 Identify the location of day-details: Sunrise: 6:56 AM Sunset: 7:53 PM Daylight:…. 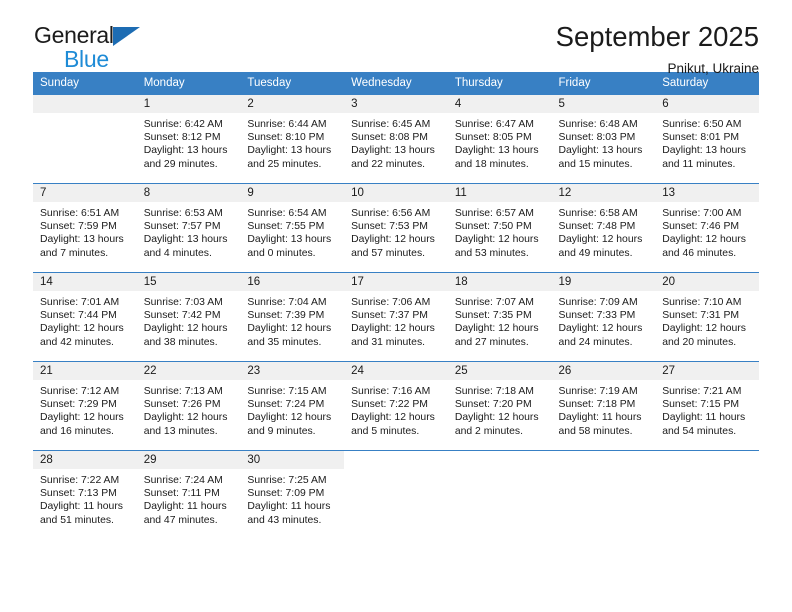
(396, 231).